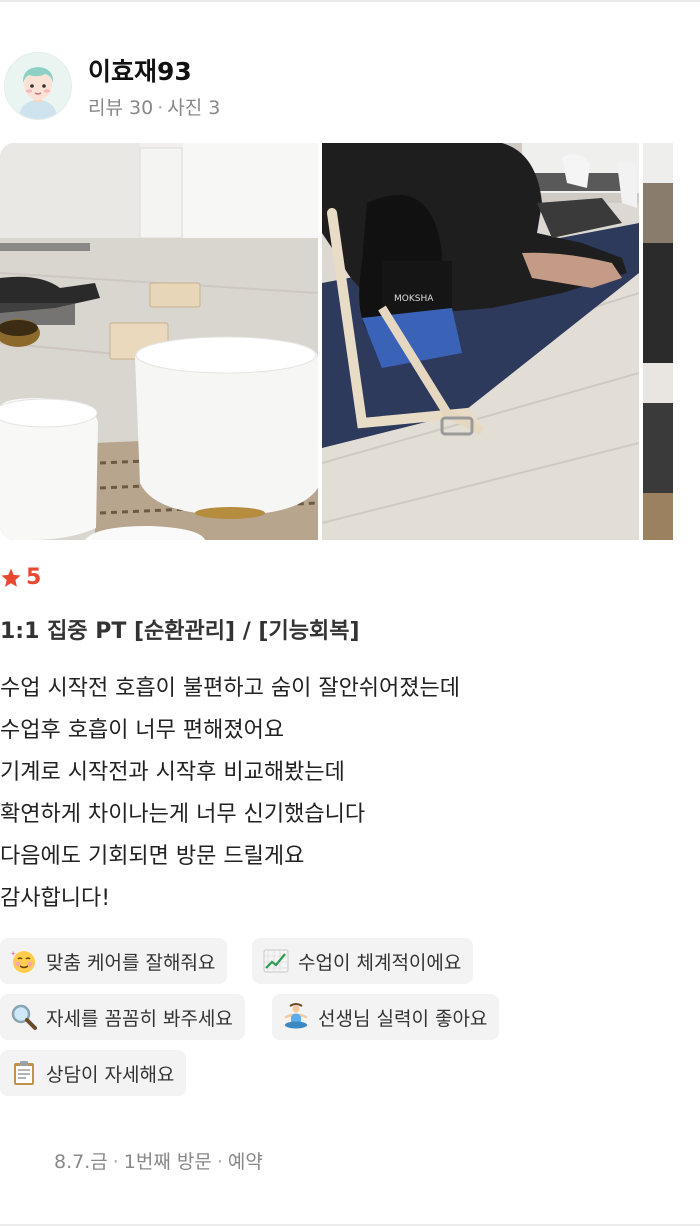 The width and height of the screenshot is (700, 1226). What do you see at coordinates (131, 962) in the screenshot?
I see `tag-label: 맞춤 케어를 잘해줘요` at bounding box center [131, 962].